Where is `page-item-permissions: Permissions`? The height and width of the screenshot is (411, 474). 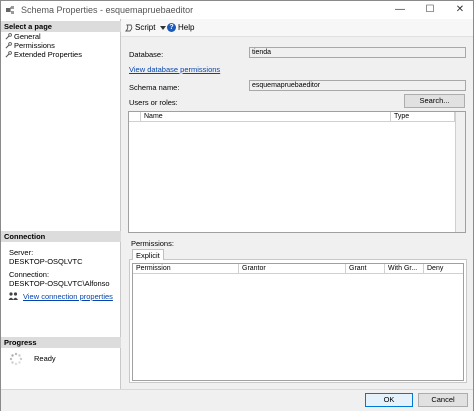 page-item-permissions: Permissions is located at coordinates (30, 45).